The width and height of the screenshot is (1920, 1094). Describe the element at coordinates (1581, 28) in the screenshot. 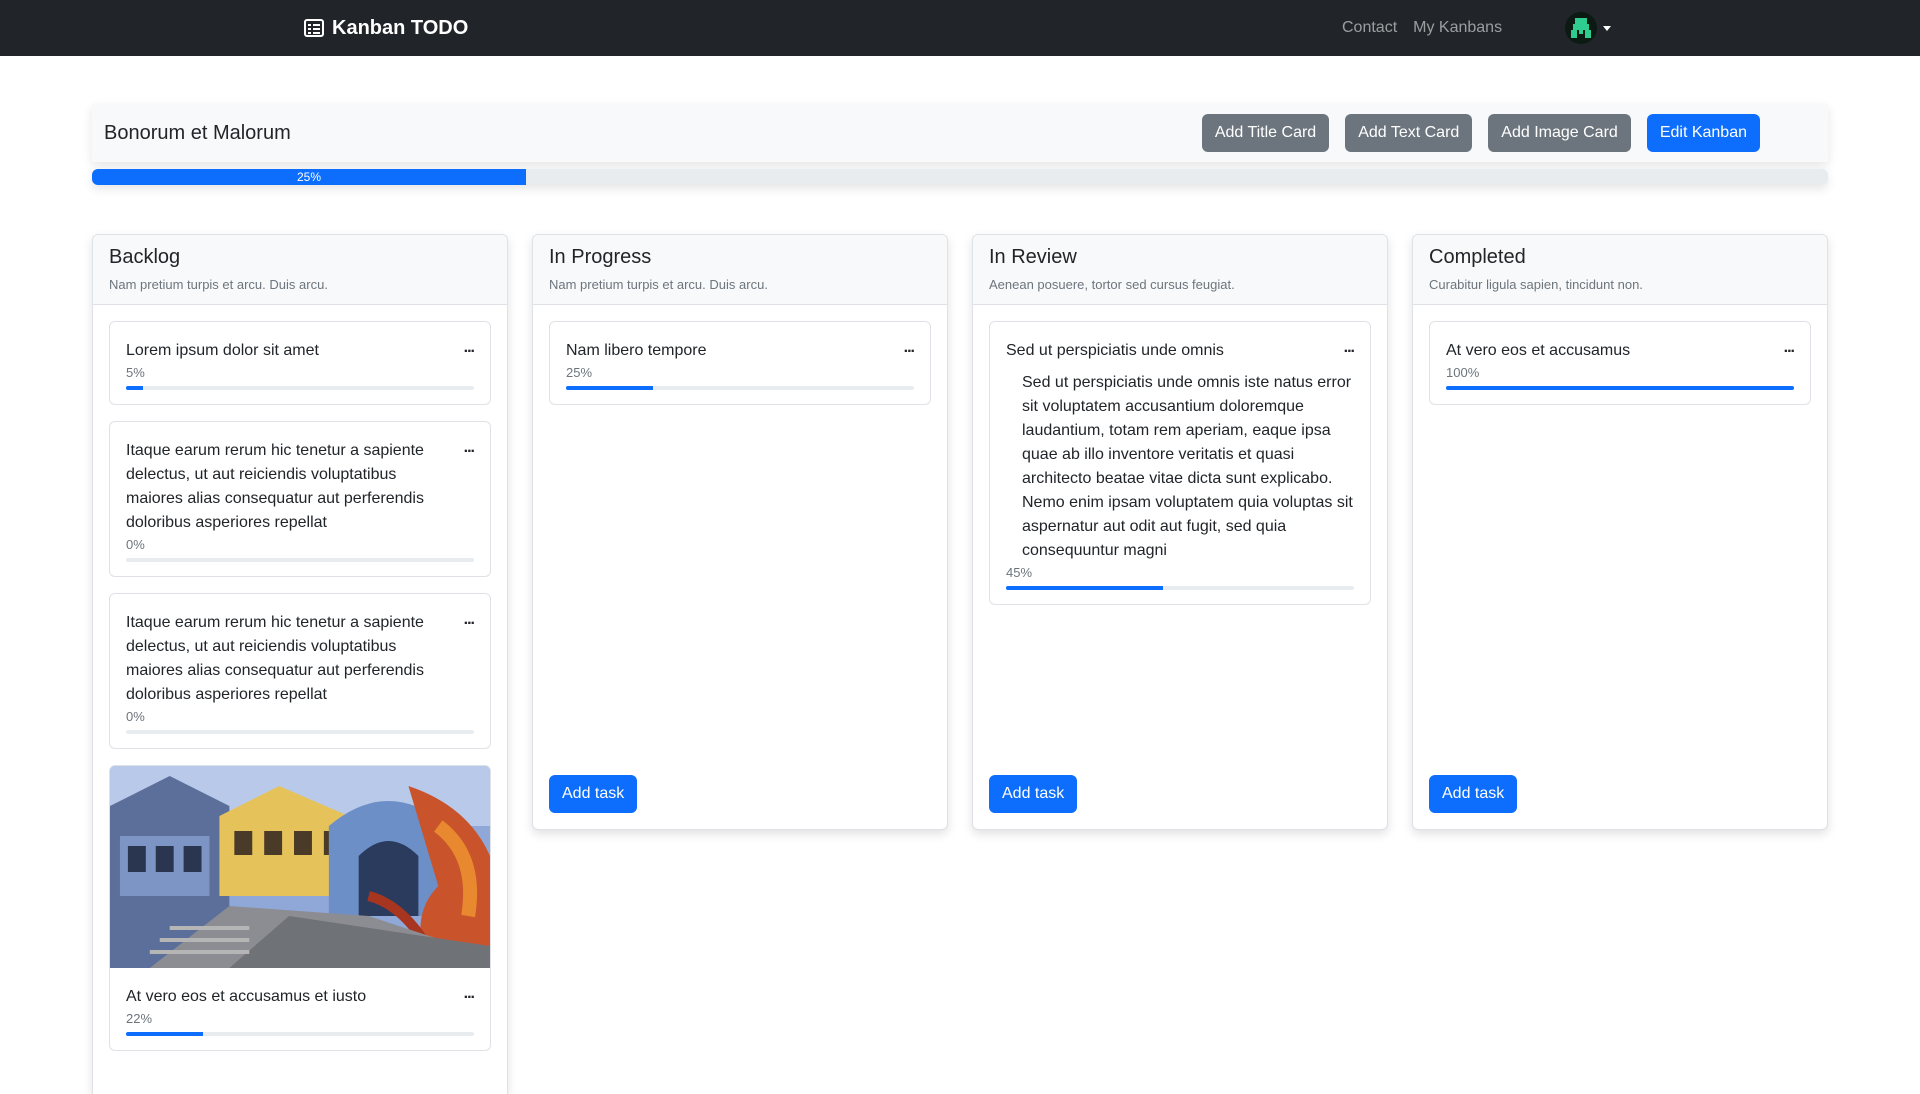

I see `avatar` at that location.